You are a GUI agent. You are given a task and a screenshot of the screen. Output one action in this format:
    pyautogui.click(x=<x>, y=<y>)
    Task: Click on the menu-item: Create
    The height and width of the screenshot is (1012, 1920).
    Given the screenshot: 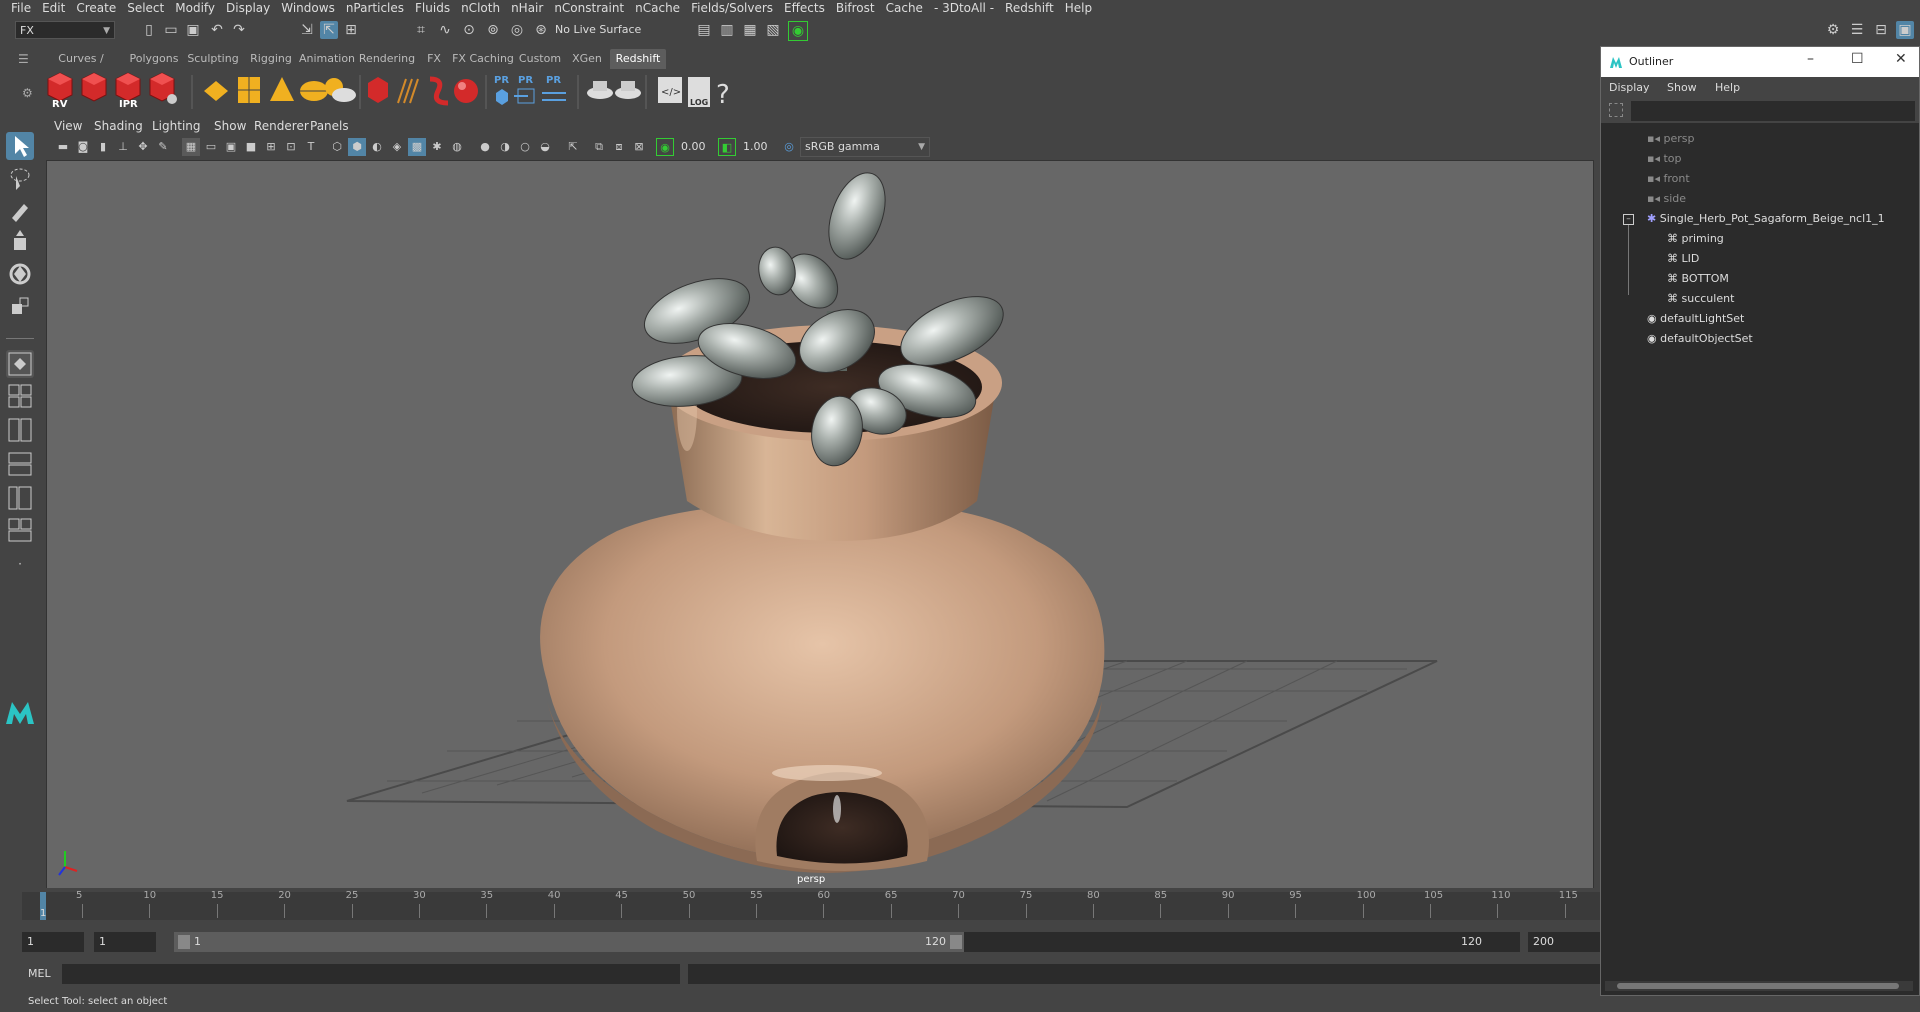 What is the action you would take?
    pyautogui.click(x=96, y=8)
    